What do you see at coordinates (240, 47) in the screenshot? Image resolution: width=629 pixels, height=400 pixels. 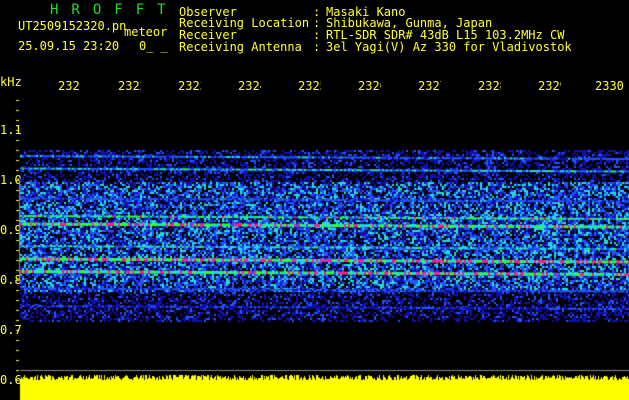 I see `info-label: Receiving Antenna` at bounding box center [240, 47].